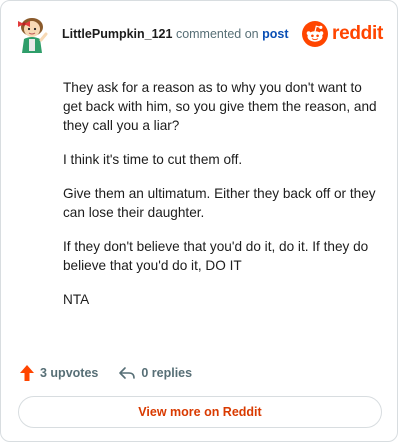 This screenshot has height=444, width=400. I want to click on upvote-count: 3 upvotes, so click(69, 373).